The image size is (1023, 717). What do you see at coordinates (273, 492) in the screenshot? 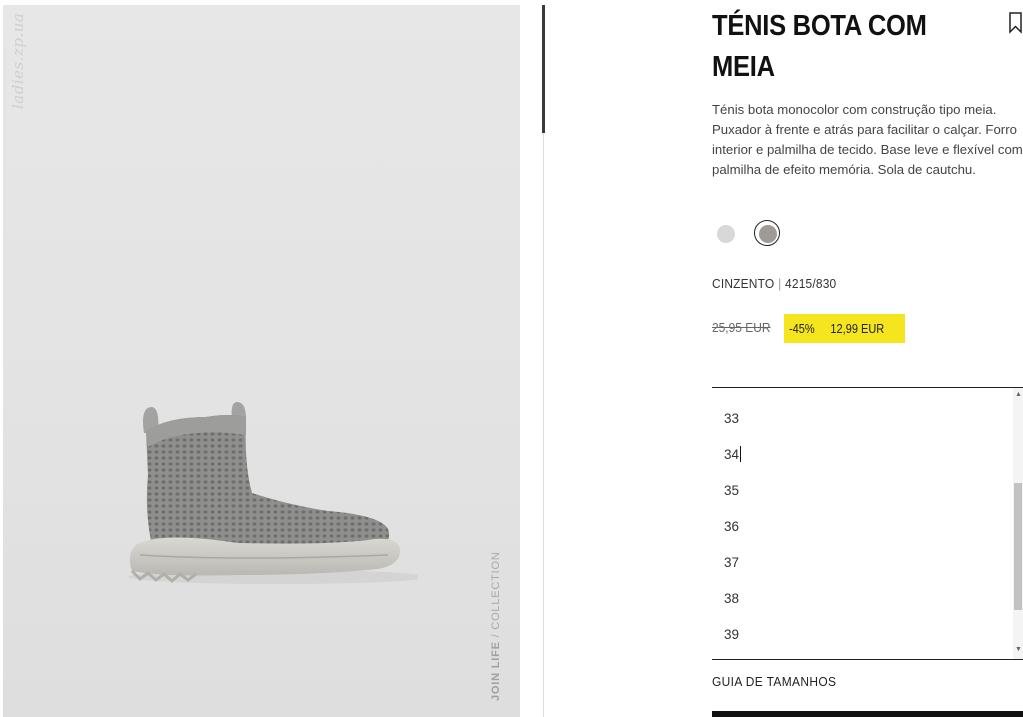
I see `sock-sneaker-illustration` at bounding box center [273, 492].